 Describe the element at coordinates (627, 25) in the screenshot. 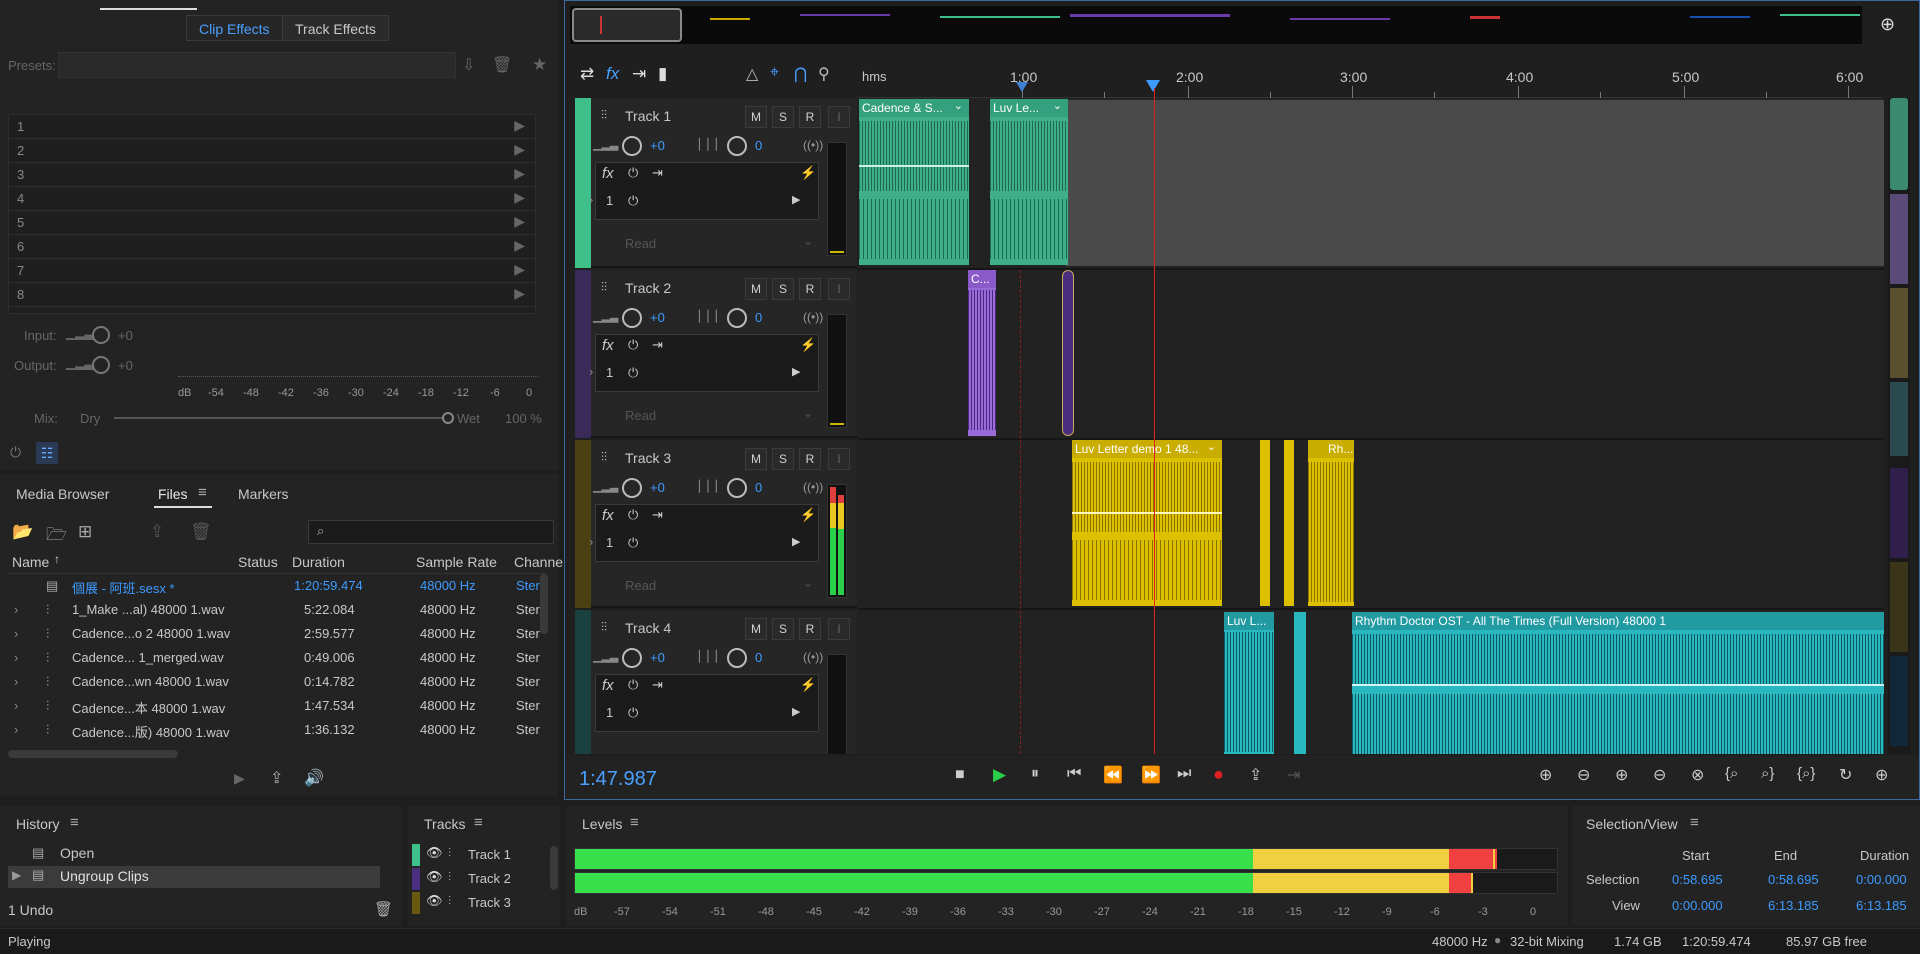

I see `overview-viewport` at that location.